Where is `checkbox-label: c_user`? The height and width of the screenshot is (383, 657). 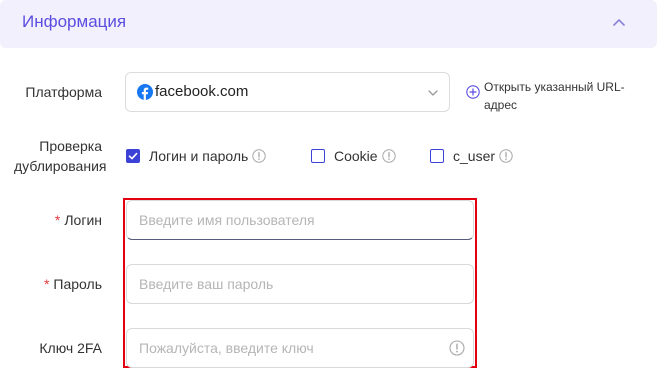 checkbox-label: c_user is located at coordinates (474, 156).